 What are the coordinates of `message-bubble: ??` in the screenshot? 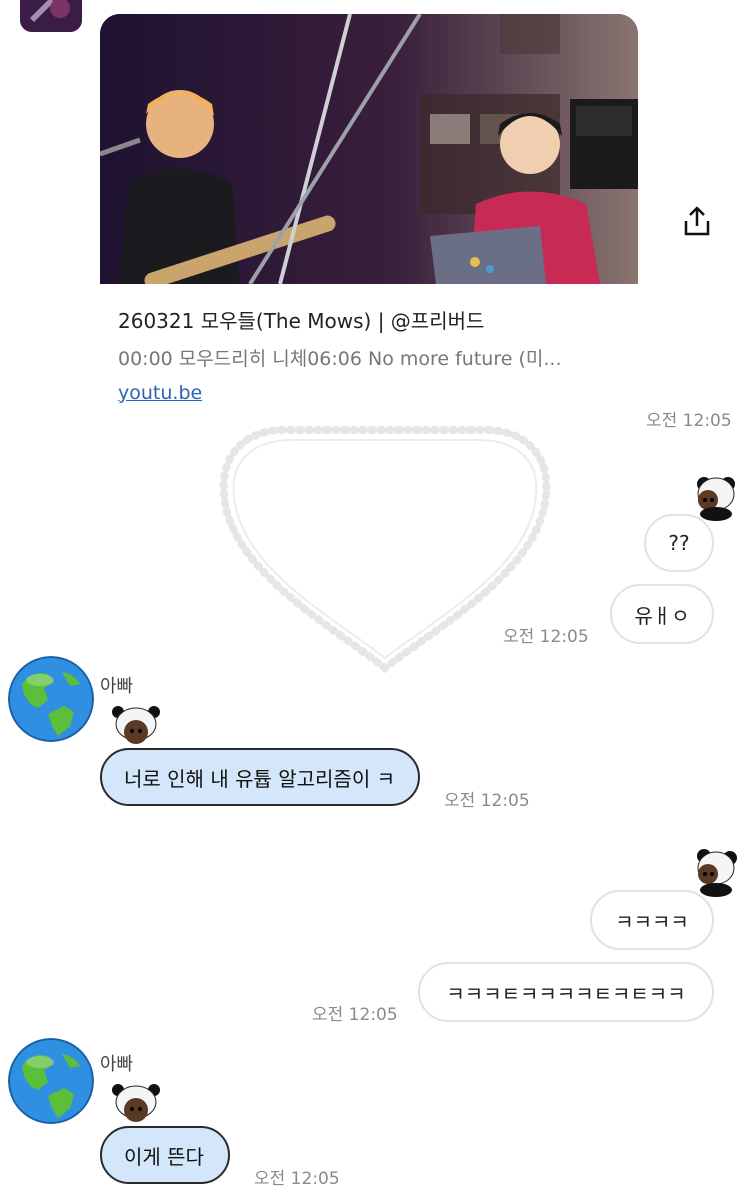 It's located at (679, 543).